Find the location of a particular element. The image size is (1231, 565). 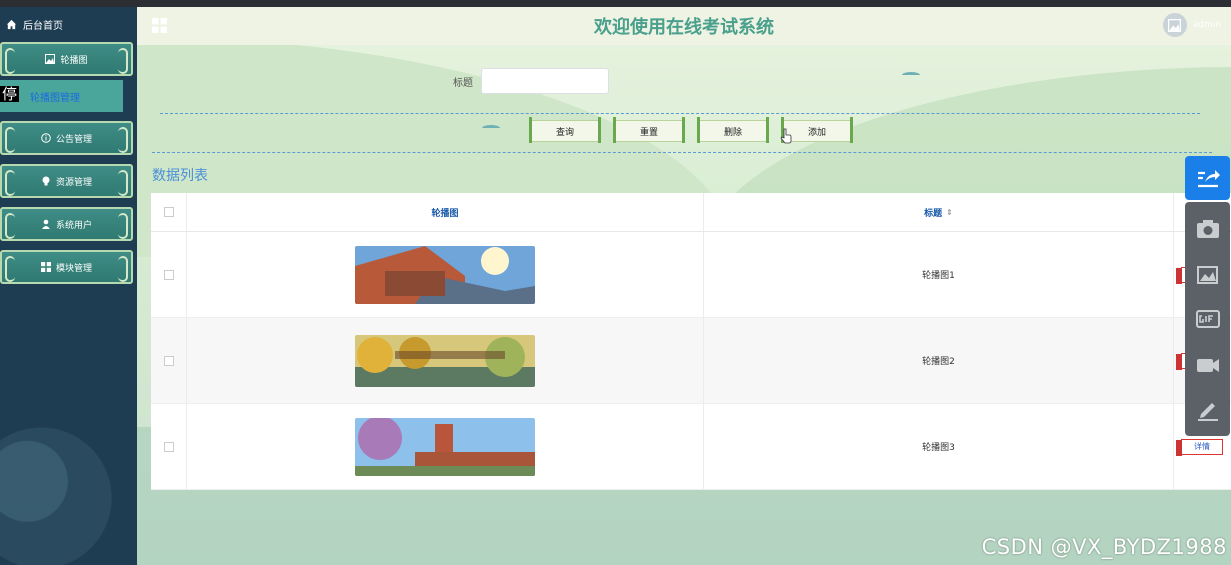

sidebar-item-label: 公告管理 is located at coordinates (73, 139).